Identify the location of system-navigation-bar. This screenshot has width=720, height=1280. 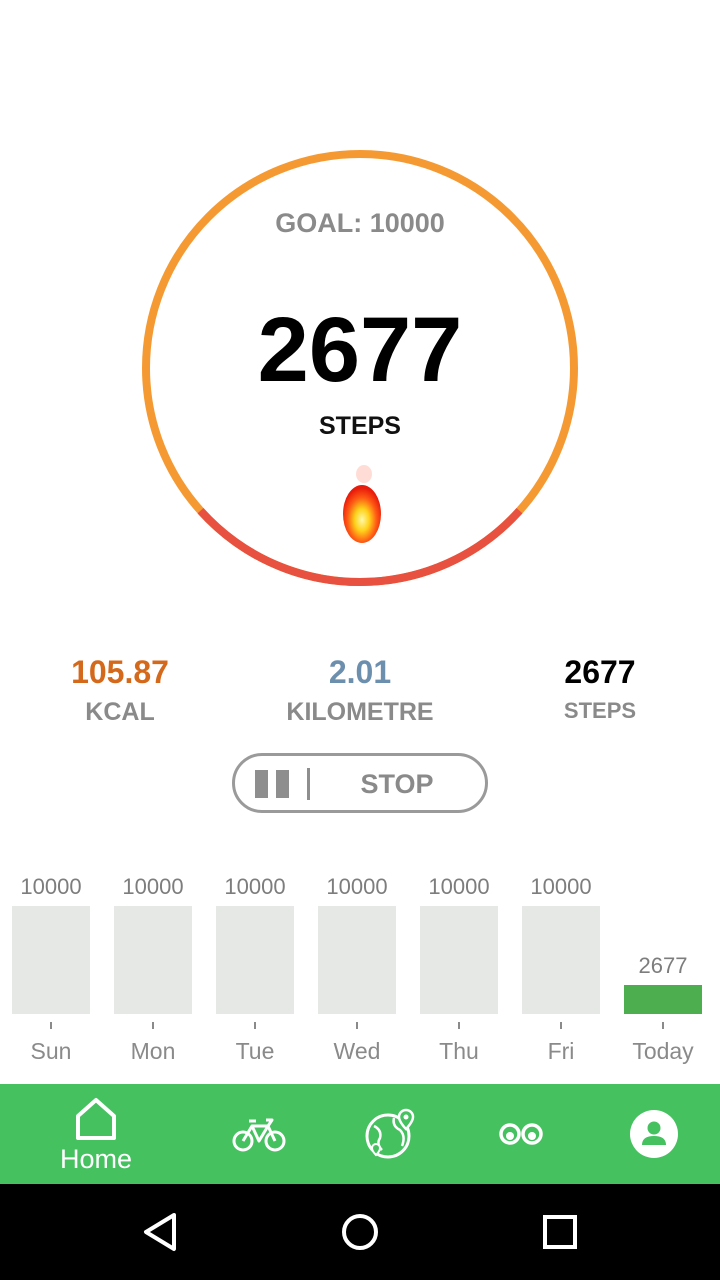
(360, 1232).